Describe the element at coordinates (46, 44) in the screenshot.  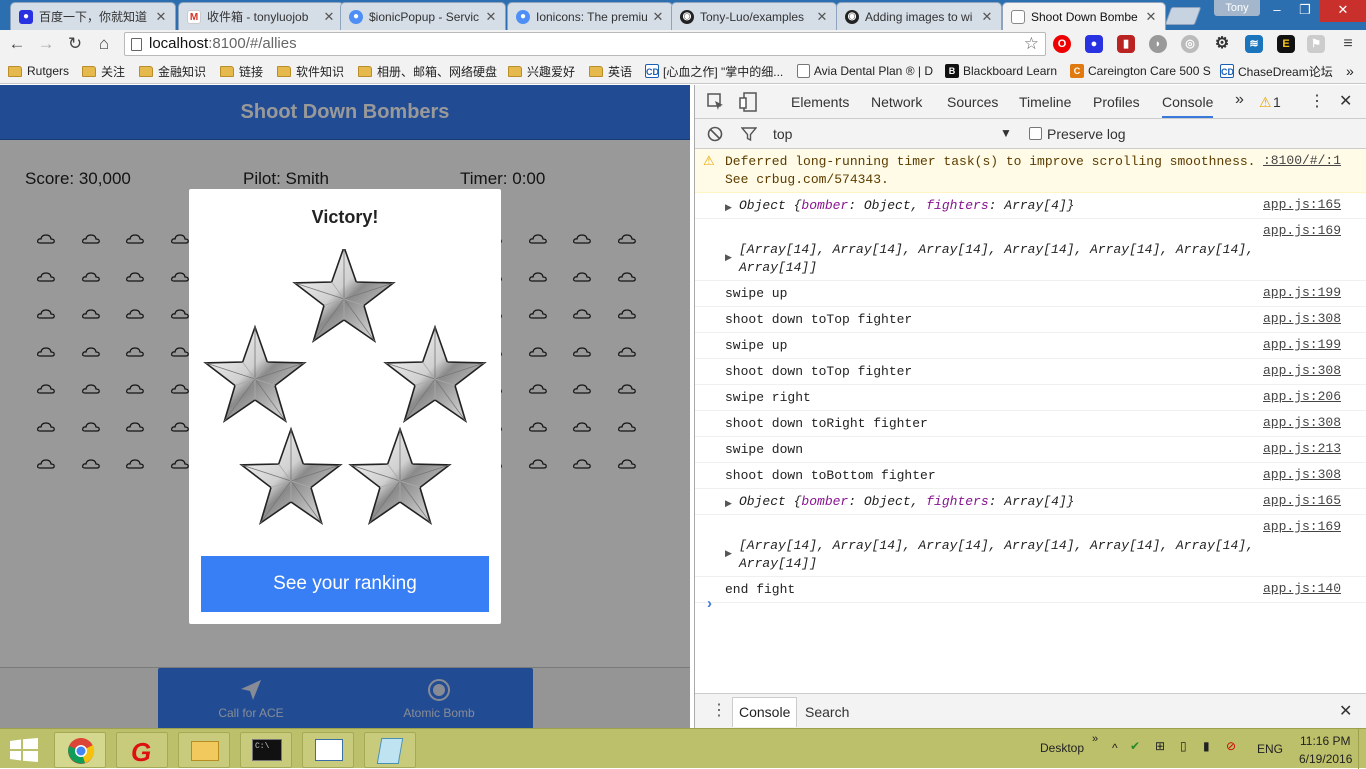
I see `forward-icon: →` at that location.